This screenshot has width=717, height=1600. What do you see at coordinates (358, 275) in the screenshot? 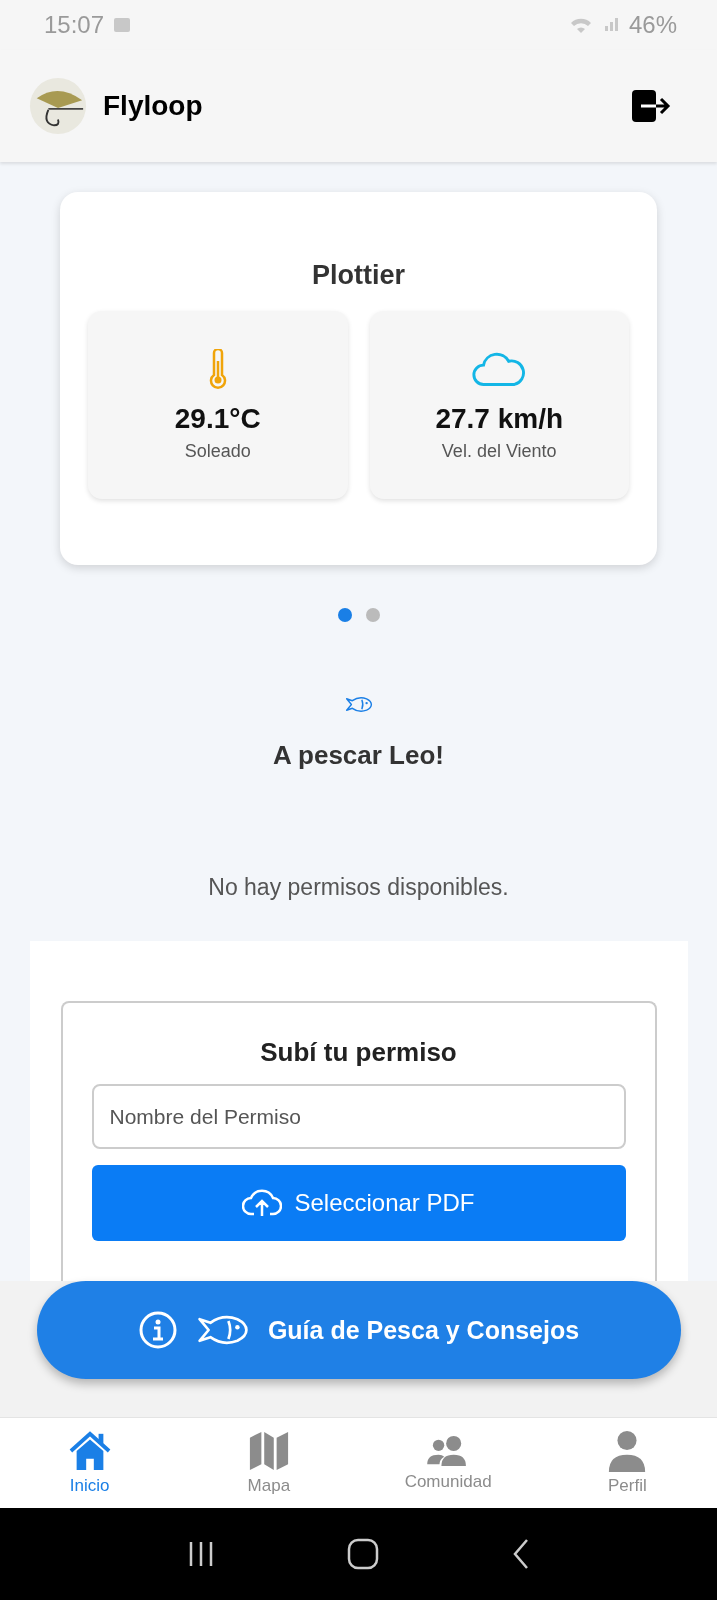
I see `location-name: Plottier` at bounding box center [358, 275].